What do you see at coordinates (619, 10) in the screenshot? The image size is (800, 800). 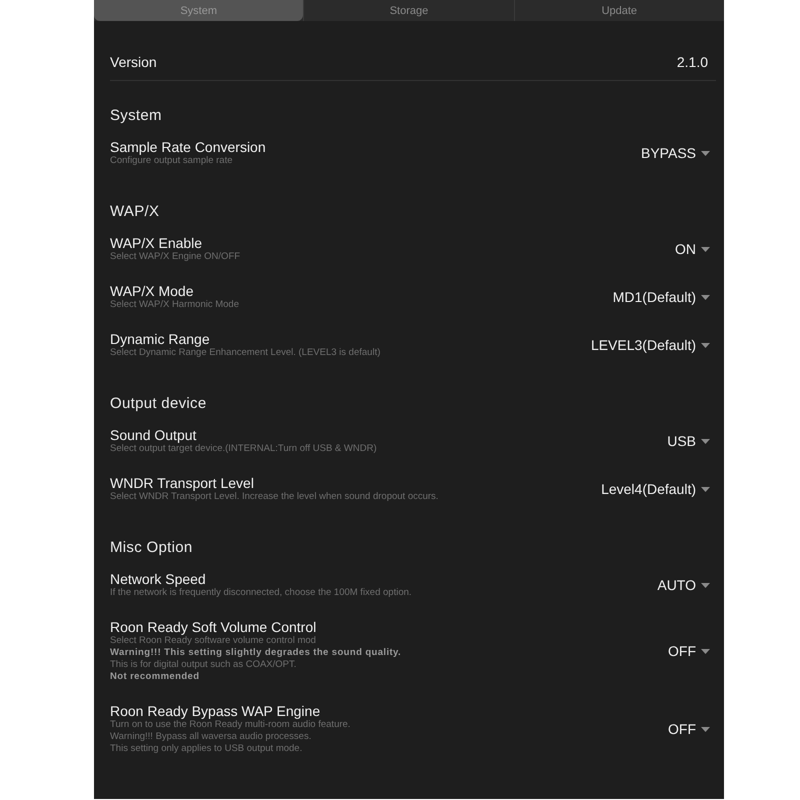 I see `tab: Update` at bounding box center [619, 10].